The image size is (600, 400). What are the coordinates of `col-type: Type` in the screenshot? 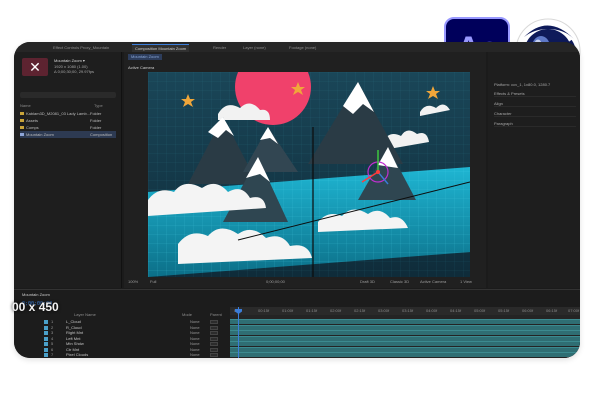 It's located at (98, 105).